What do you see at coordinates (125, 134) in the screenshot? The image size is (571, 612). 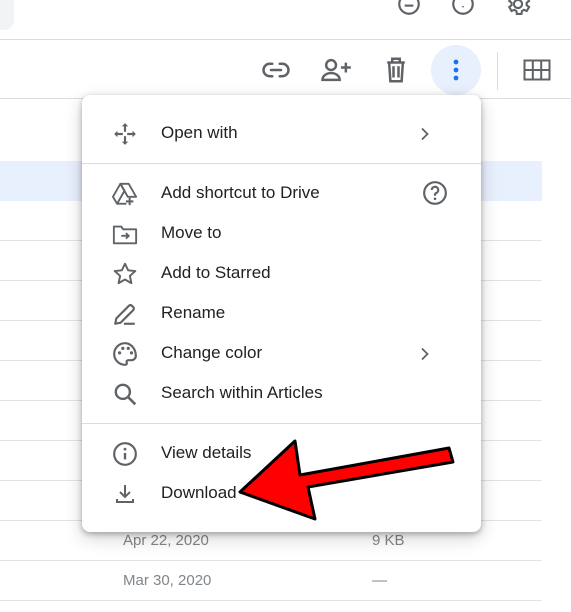 I see `open-with-icon` at bounding box center [125, 134].